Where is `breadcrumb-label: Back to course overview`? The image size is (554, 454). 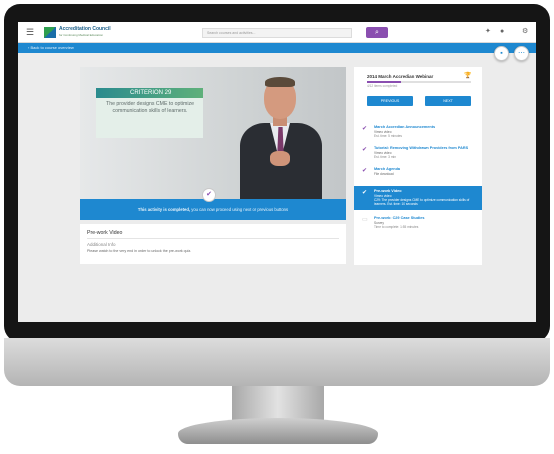
breadcrumb-label: Back to course overview is located at coordinates (52, 47).